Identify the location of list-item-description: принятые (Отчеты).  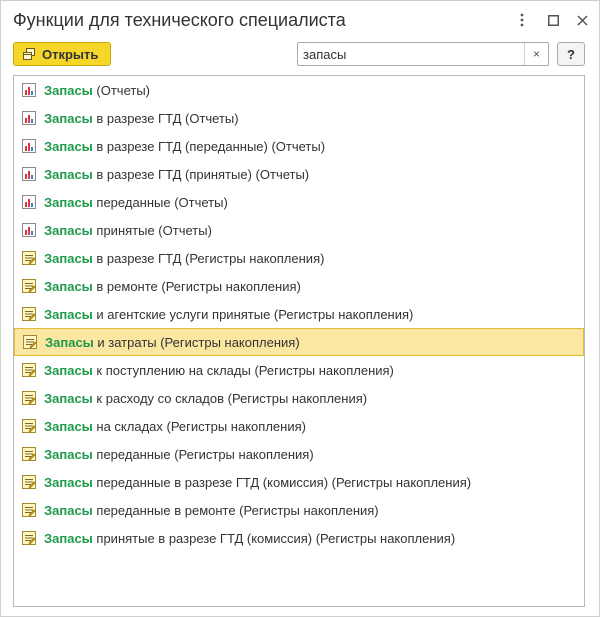
(152, 230).